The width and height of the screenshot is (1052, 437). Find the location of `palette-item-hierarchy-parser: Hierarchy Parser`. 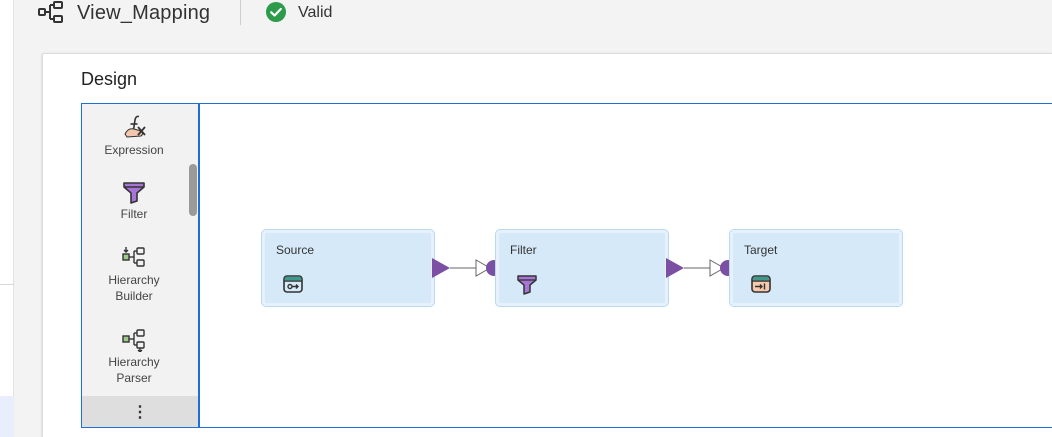

palette-item-hierarchy-parser: Hierarchy Parser is located at coordinates (134, 356).